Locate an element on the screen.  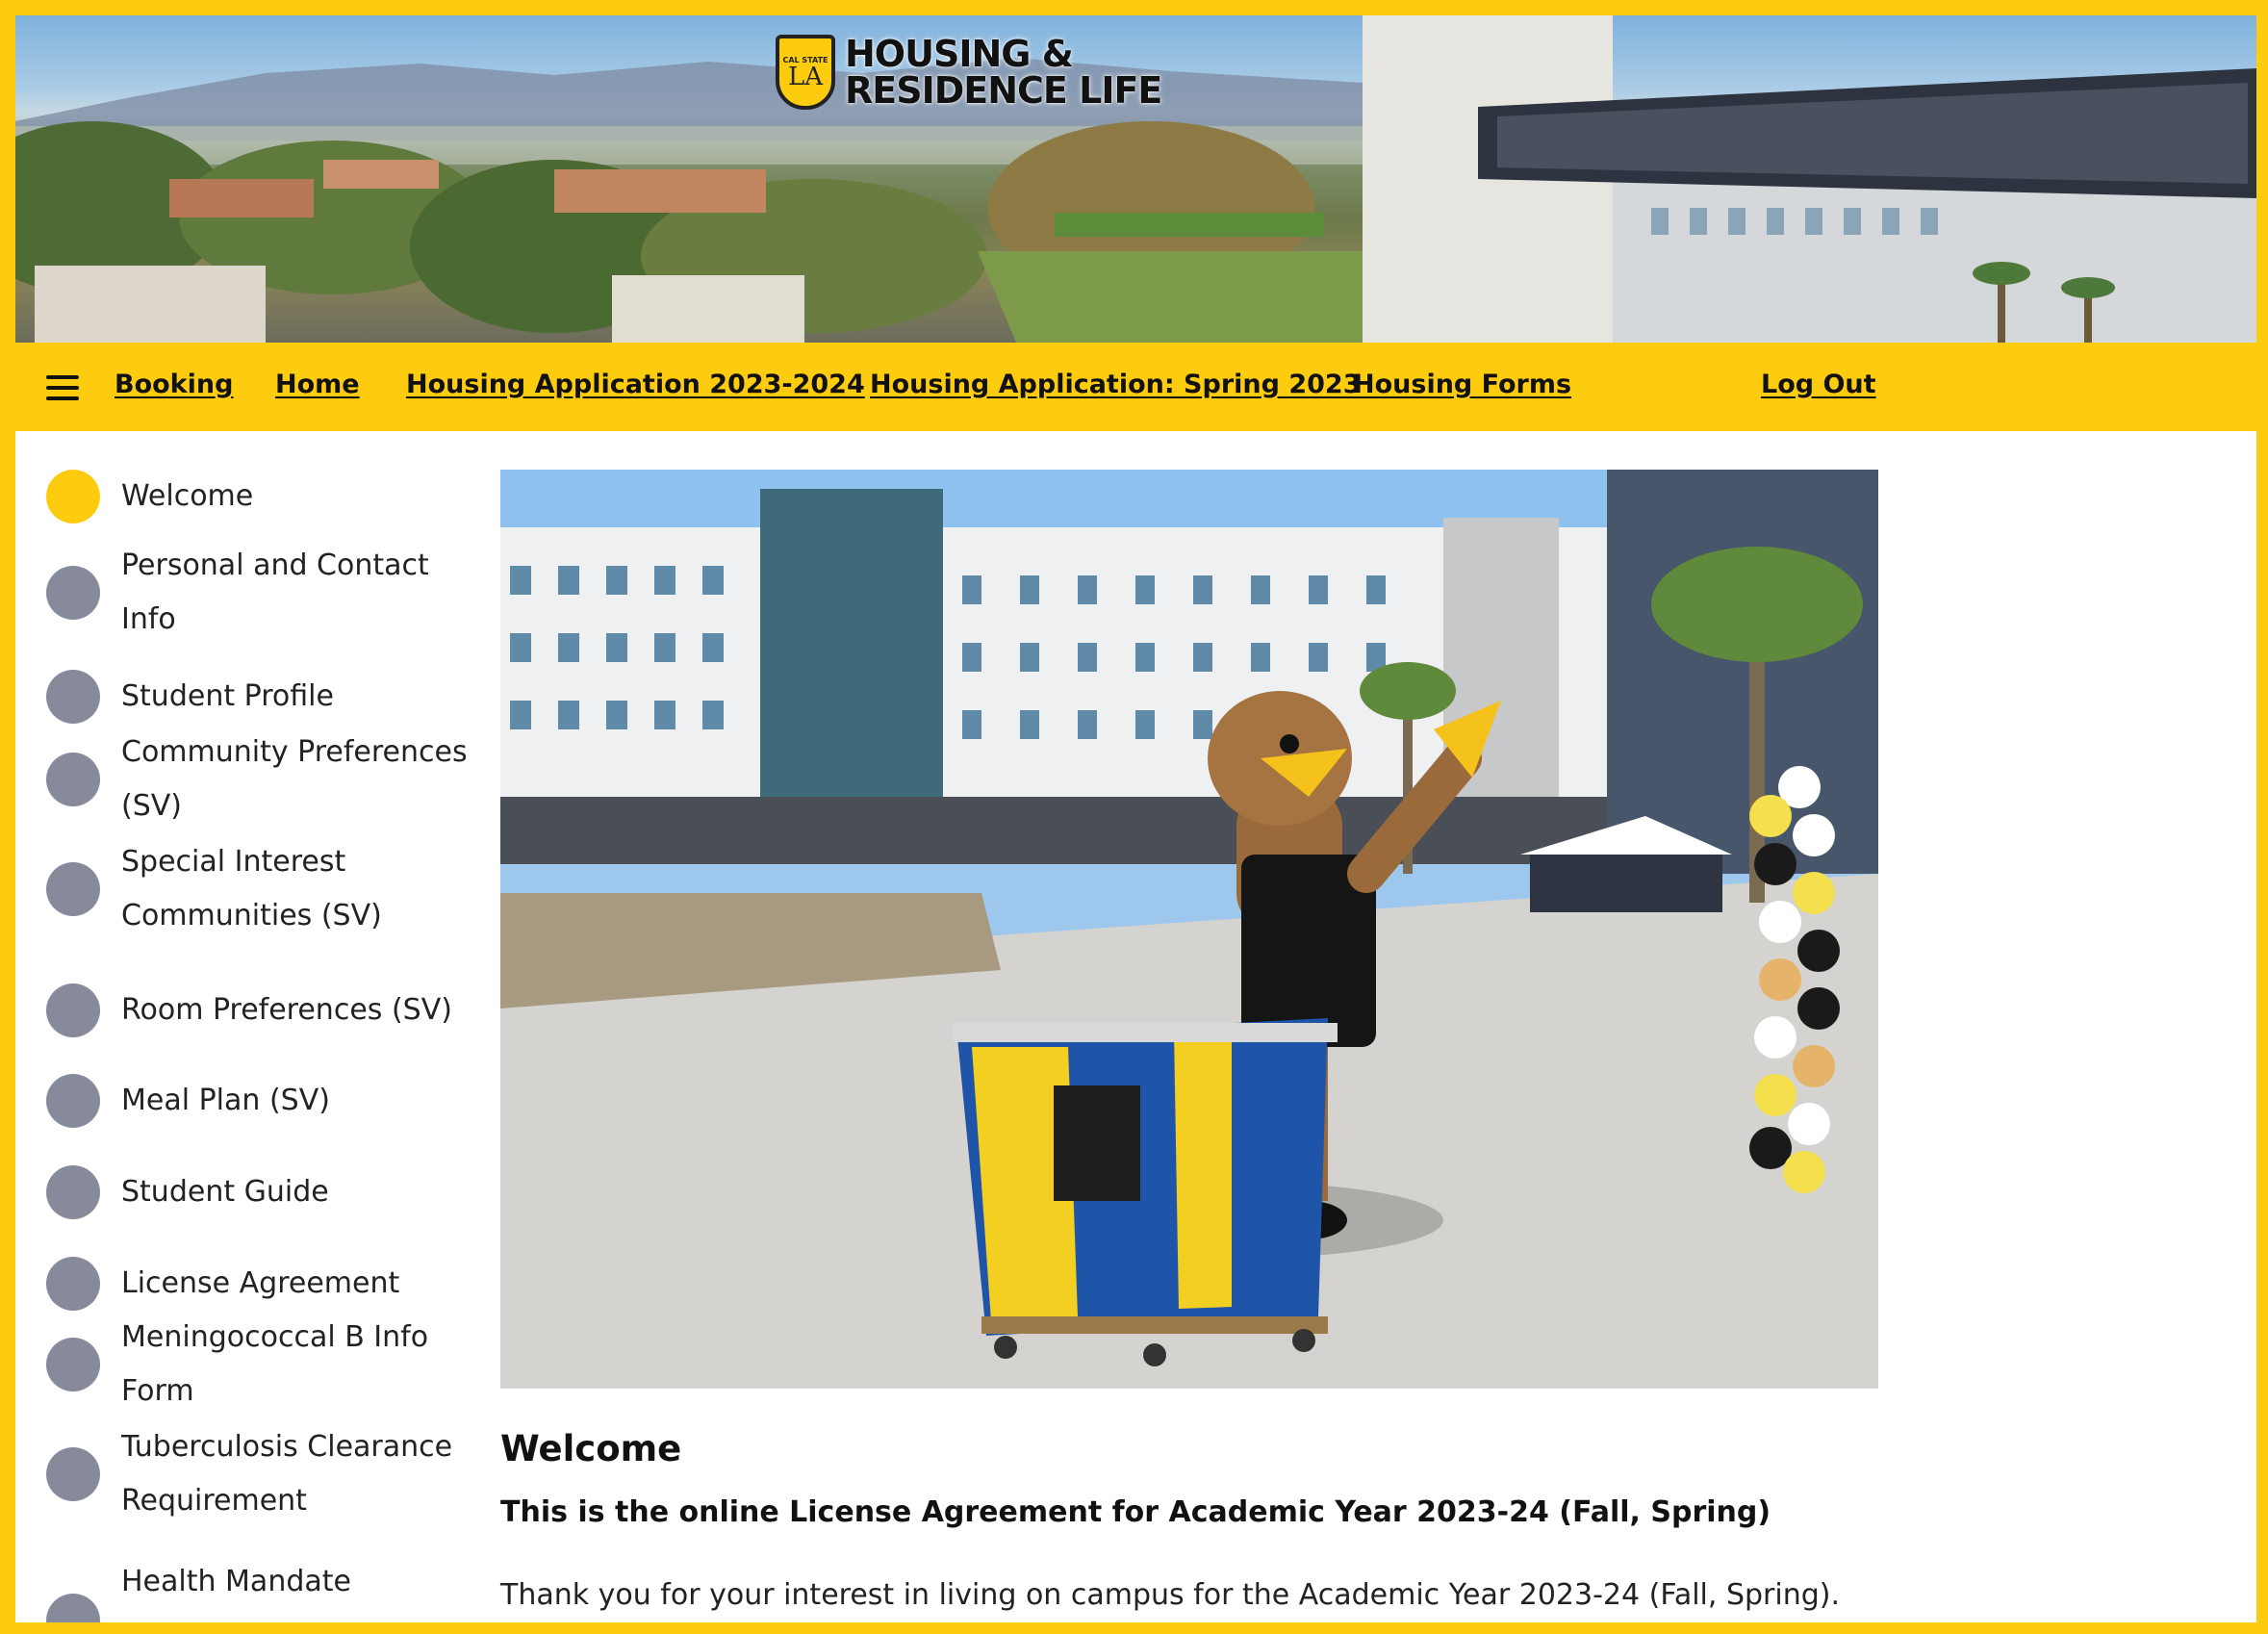
step-label: Health Mandate is located at coordinates (236, 1581).